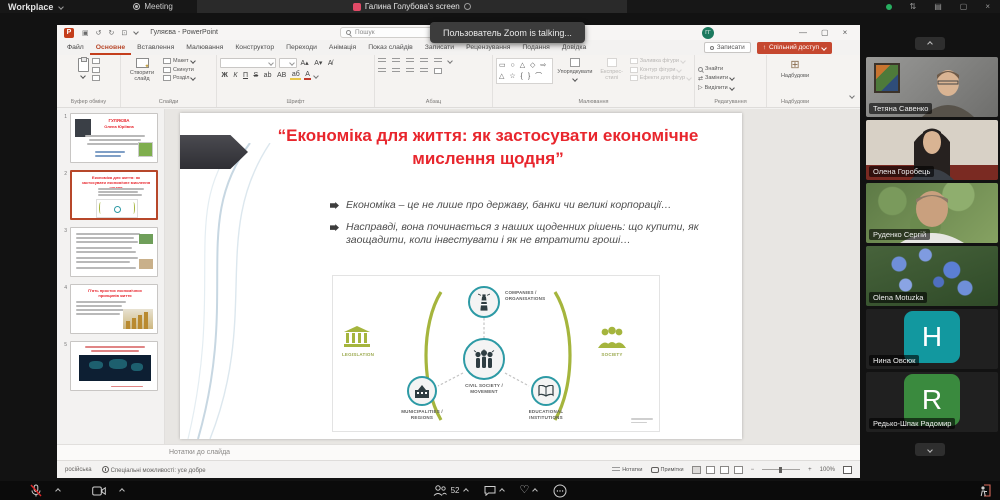 The width and height of the screenshot is (1000, 500). What do you see at coordinates (667, 469) in the screenshot?
I see `comments-toggle-button: Примітки` at bounding box center [667, 469].